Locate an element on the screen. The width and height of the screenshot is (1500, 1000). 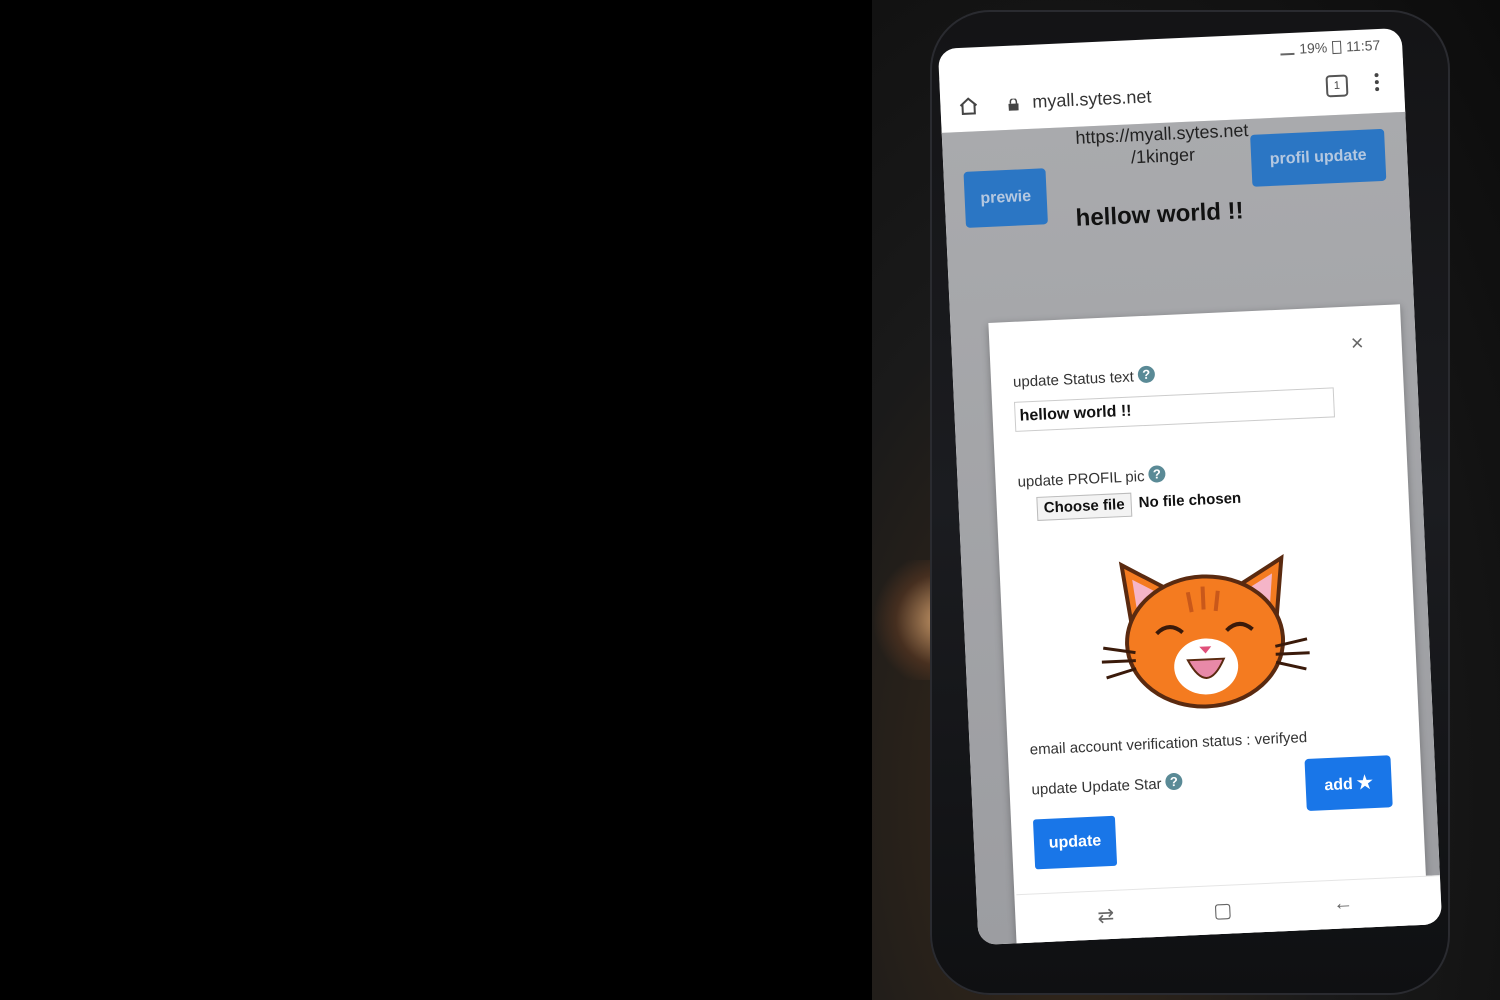
update-star-label-text: update Update Star is located at coordinates (1096, 787).